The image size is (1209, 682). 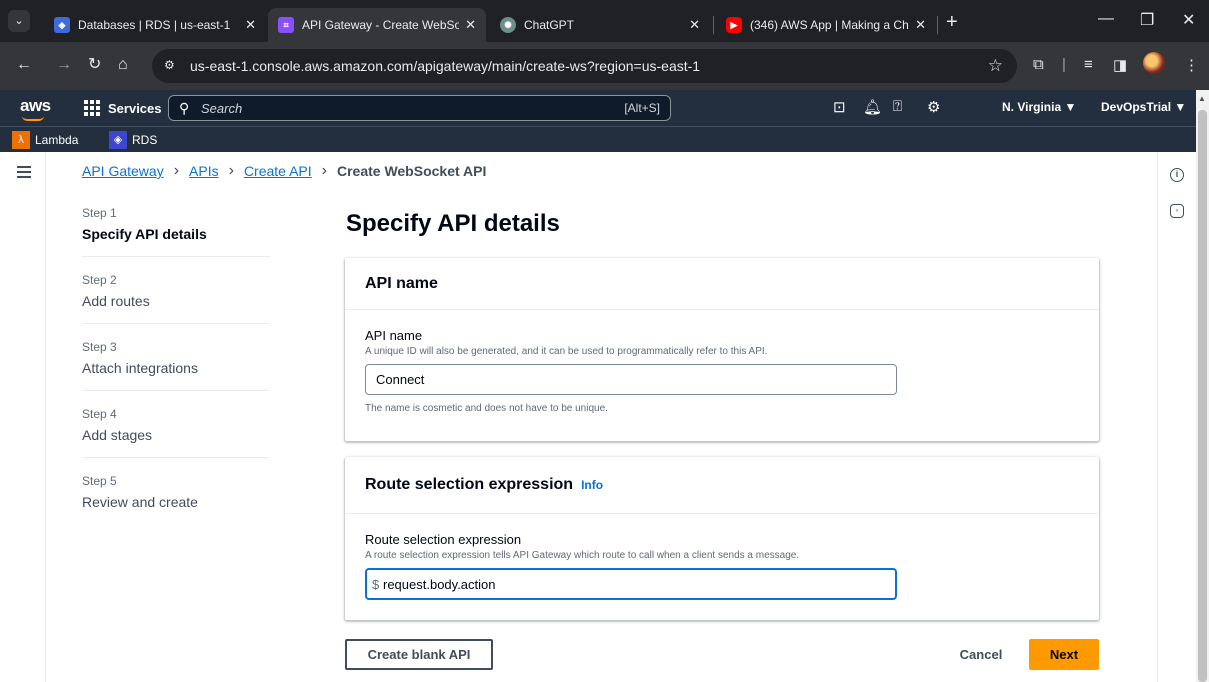 What do you see at coordinates (1088, 64) in the screenshot?
I see `reading-list-icon: ≡` at bounding box center [1088, 64].